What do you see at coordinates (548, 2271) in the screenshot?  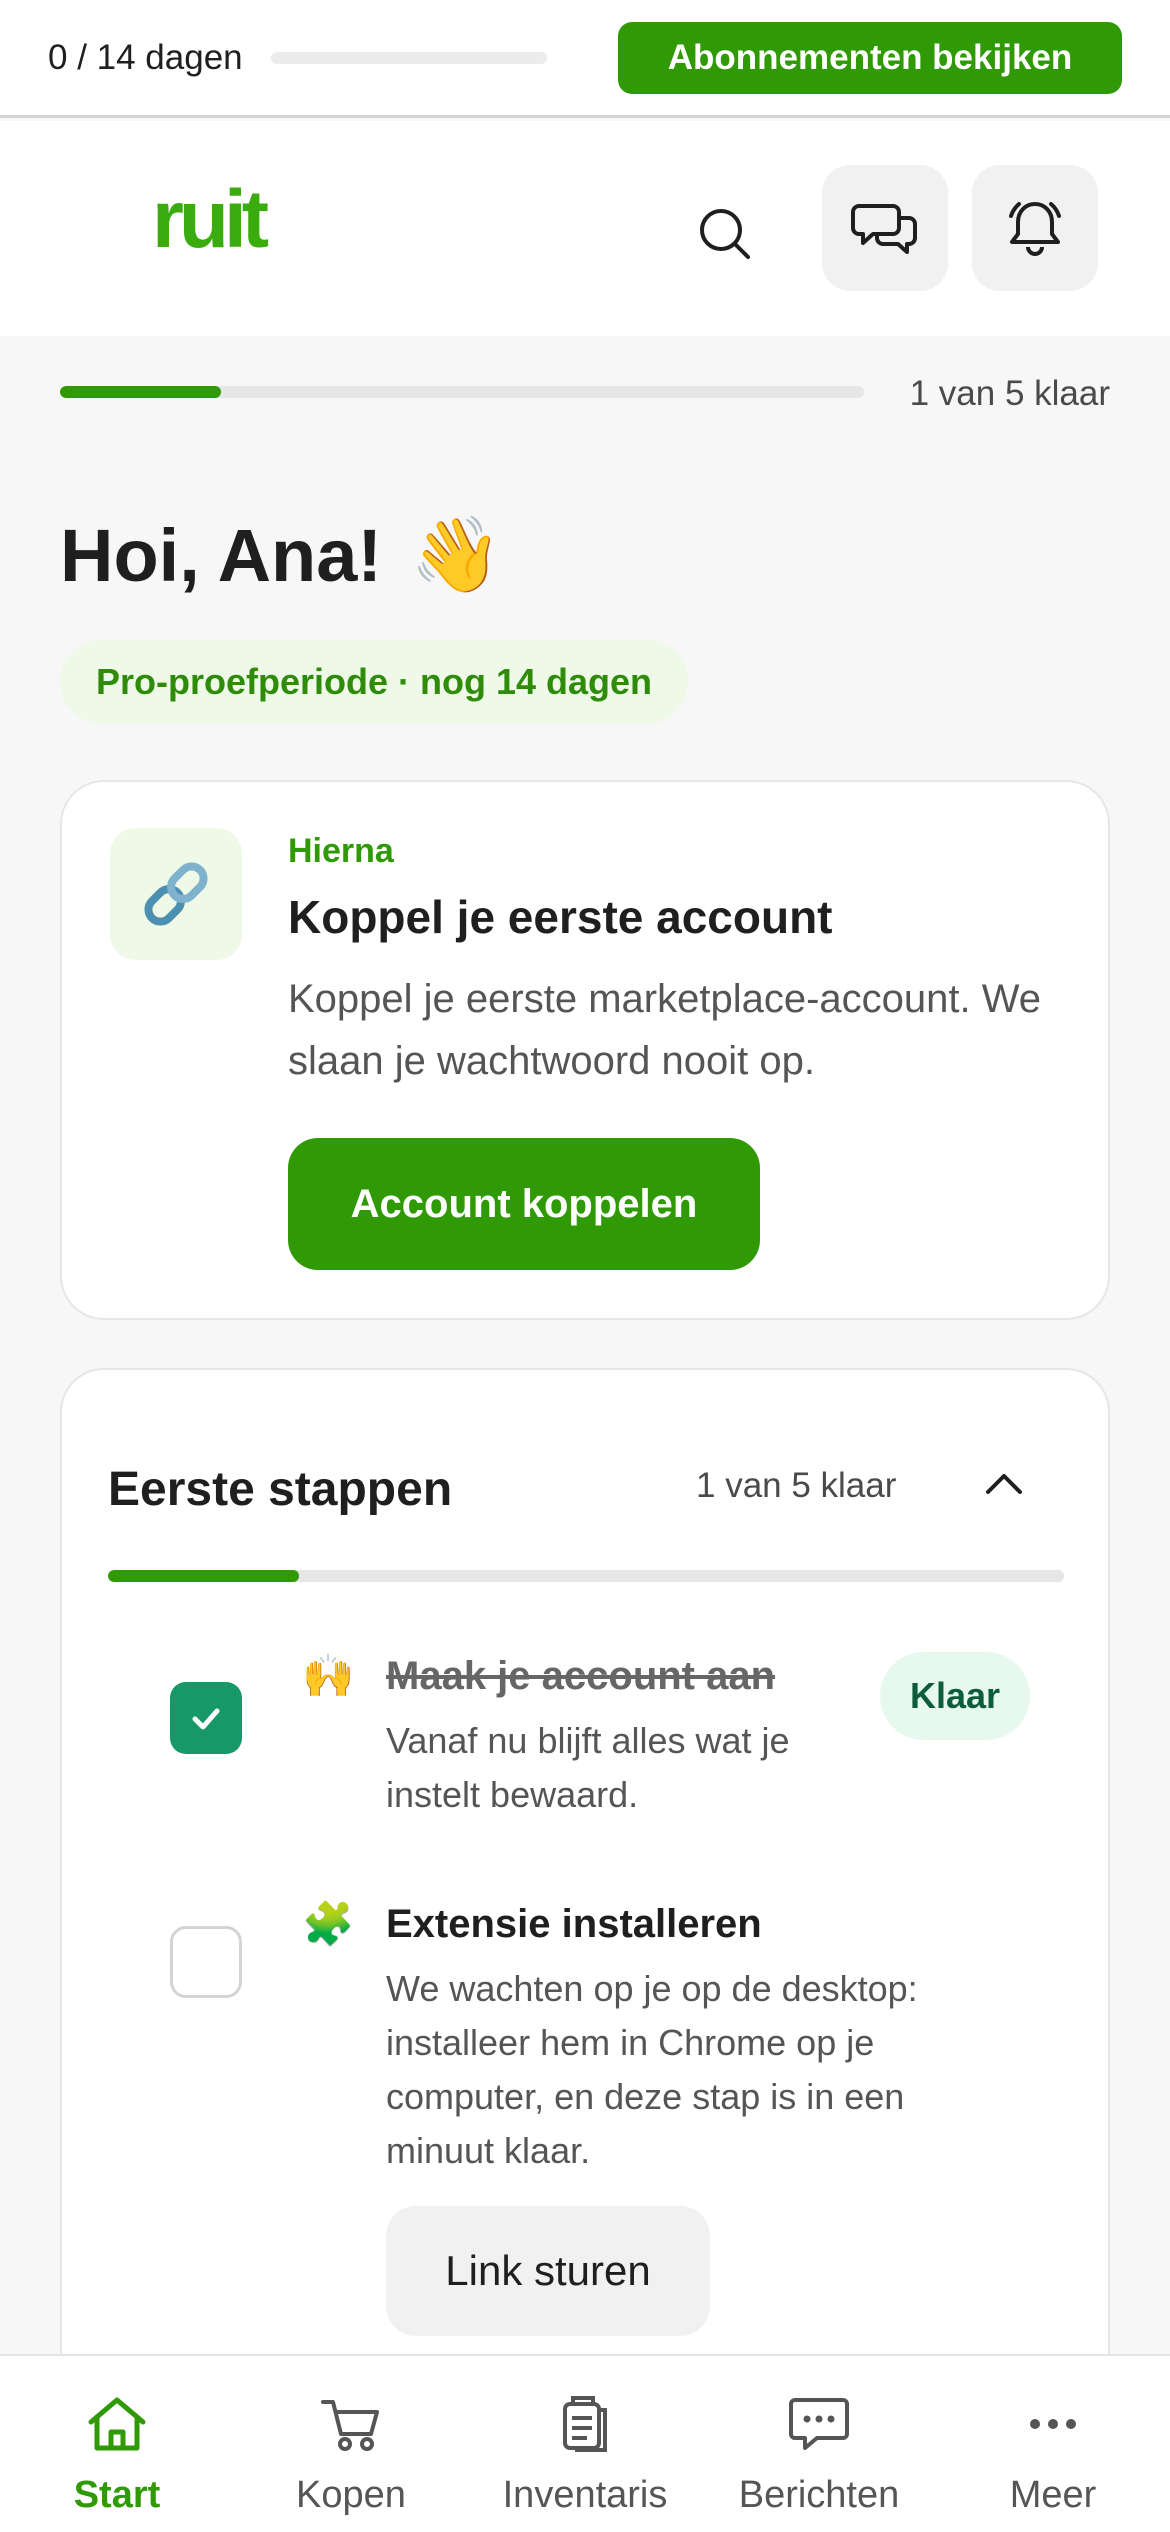 I see `send-link-button: Link sturen` at bounding box center [548, 2271].